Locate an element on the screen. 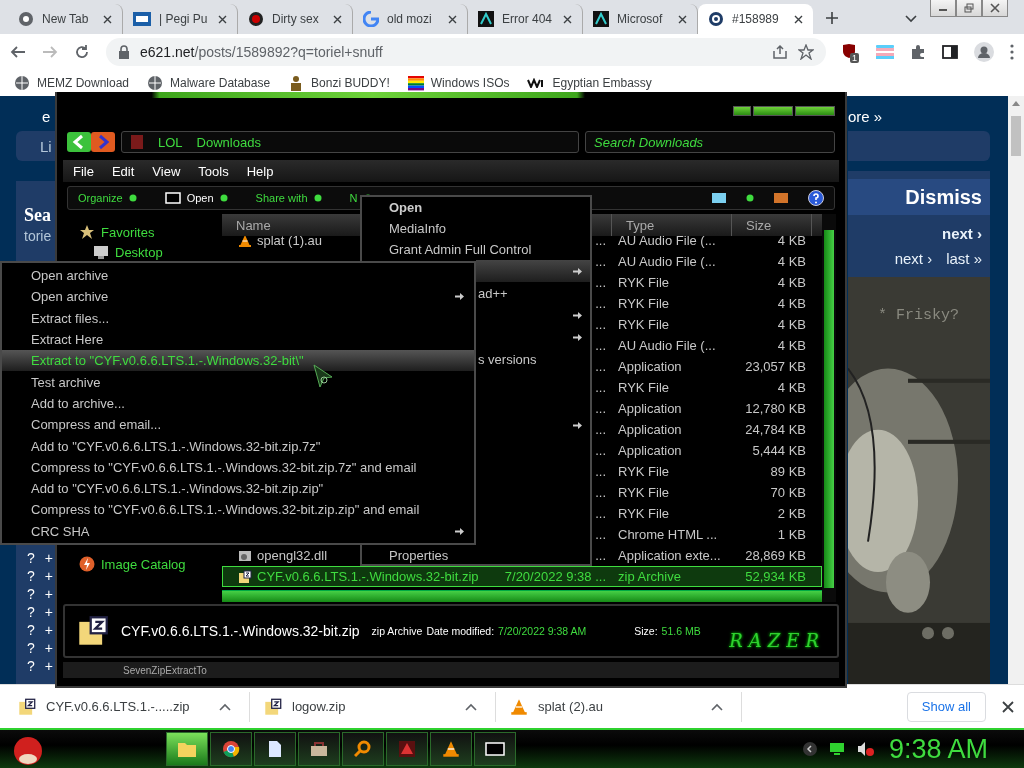 This screenshot has width=1024, height=768. nav-item: Desktop is located at coordinates (150, 252).